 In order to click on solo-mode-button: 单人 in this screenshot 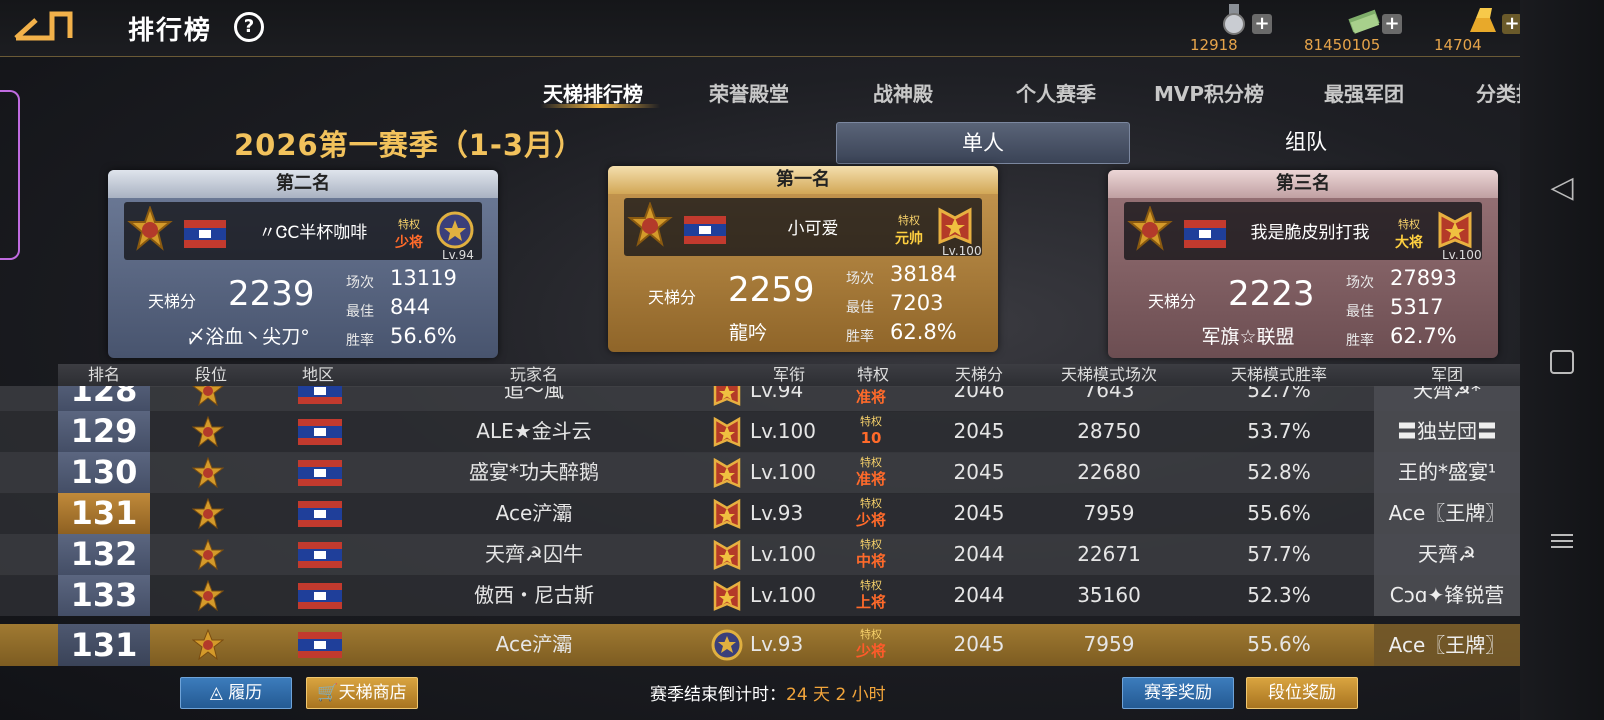, I will do `click(983, 143)`.